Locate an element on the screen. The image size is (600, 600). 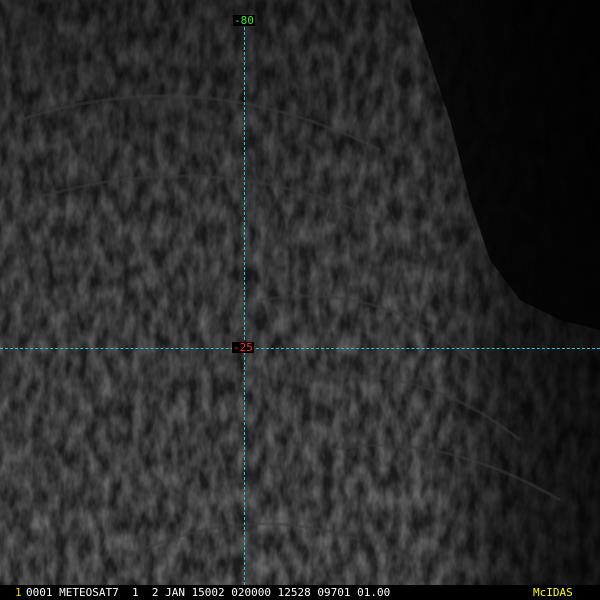
latitude-grid-line is located at coordinates (300, 348).